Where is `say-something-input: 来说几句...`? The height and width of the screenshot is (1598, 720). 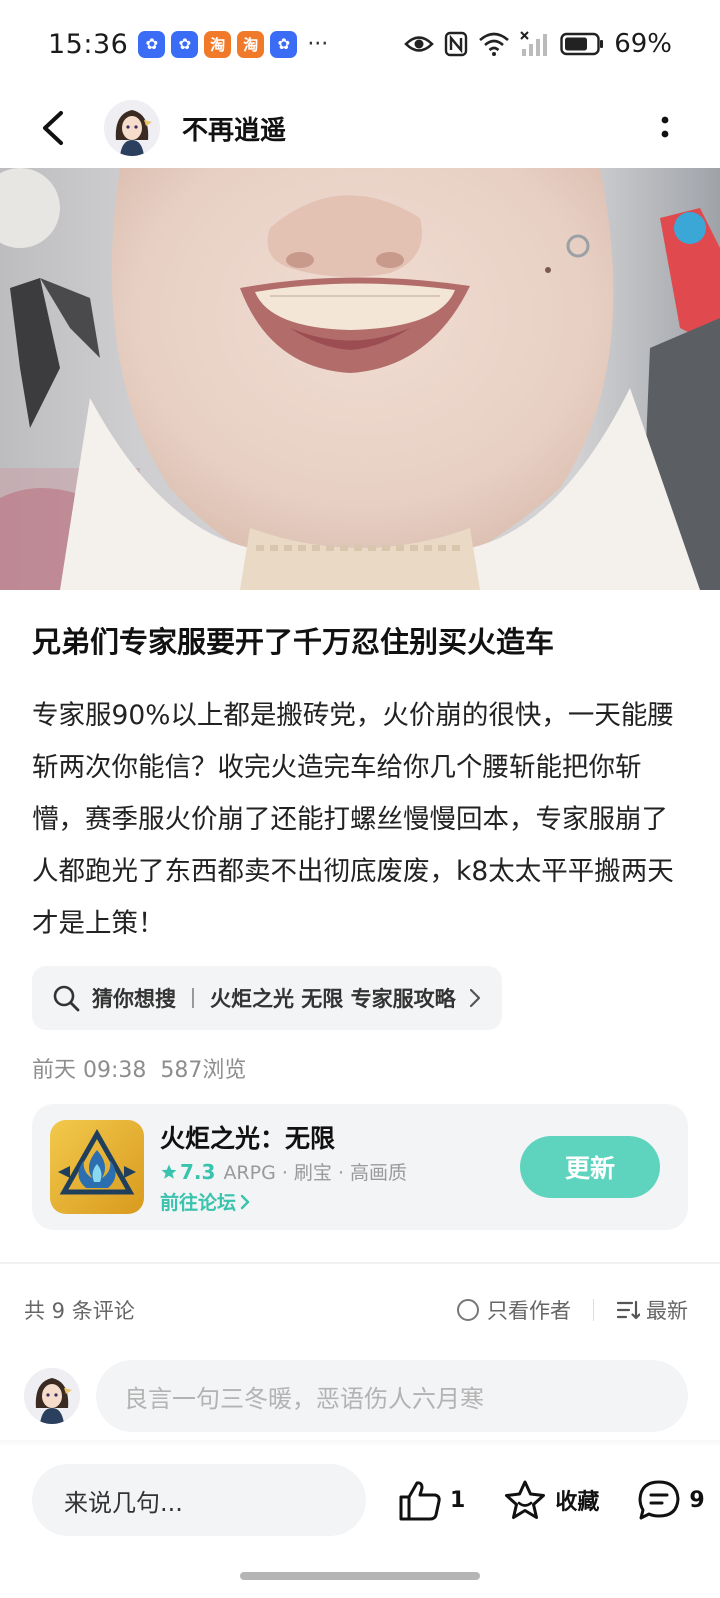 say-something-input: 来说几句... is located at coordinates (199, 1500).